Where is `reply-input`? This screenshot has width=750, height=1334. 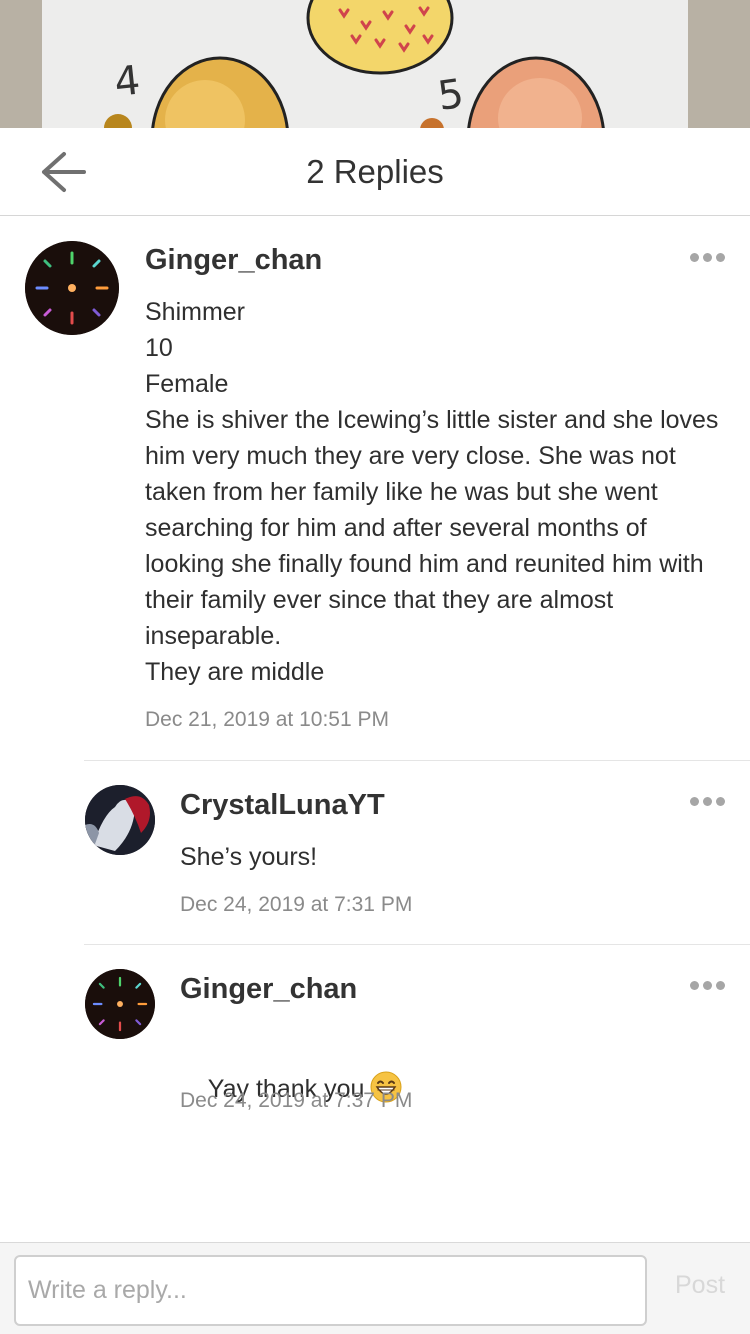 reply-input is located at coordinates (330, 1290).